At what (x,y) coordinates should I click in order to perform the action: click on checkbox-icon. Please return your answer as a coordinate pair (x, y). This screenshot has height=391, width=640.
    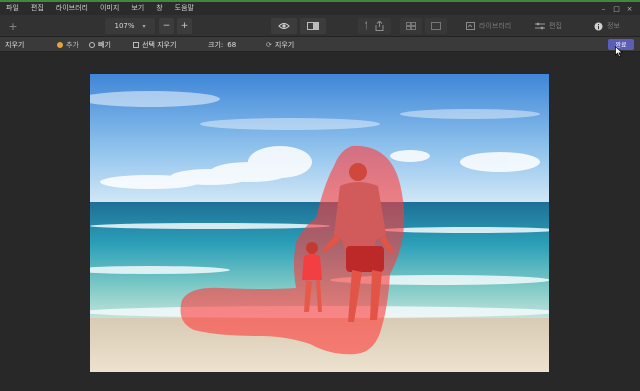
    Looking at the image, I should click on (136, 44).